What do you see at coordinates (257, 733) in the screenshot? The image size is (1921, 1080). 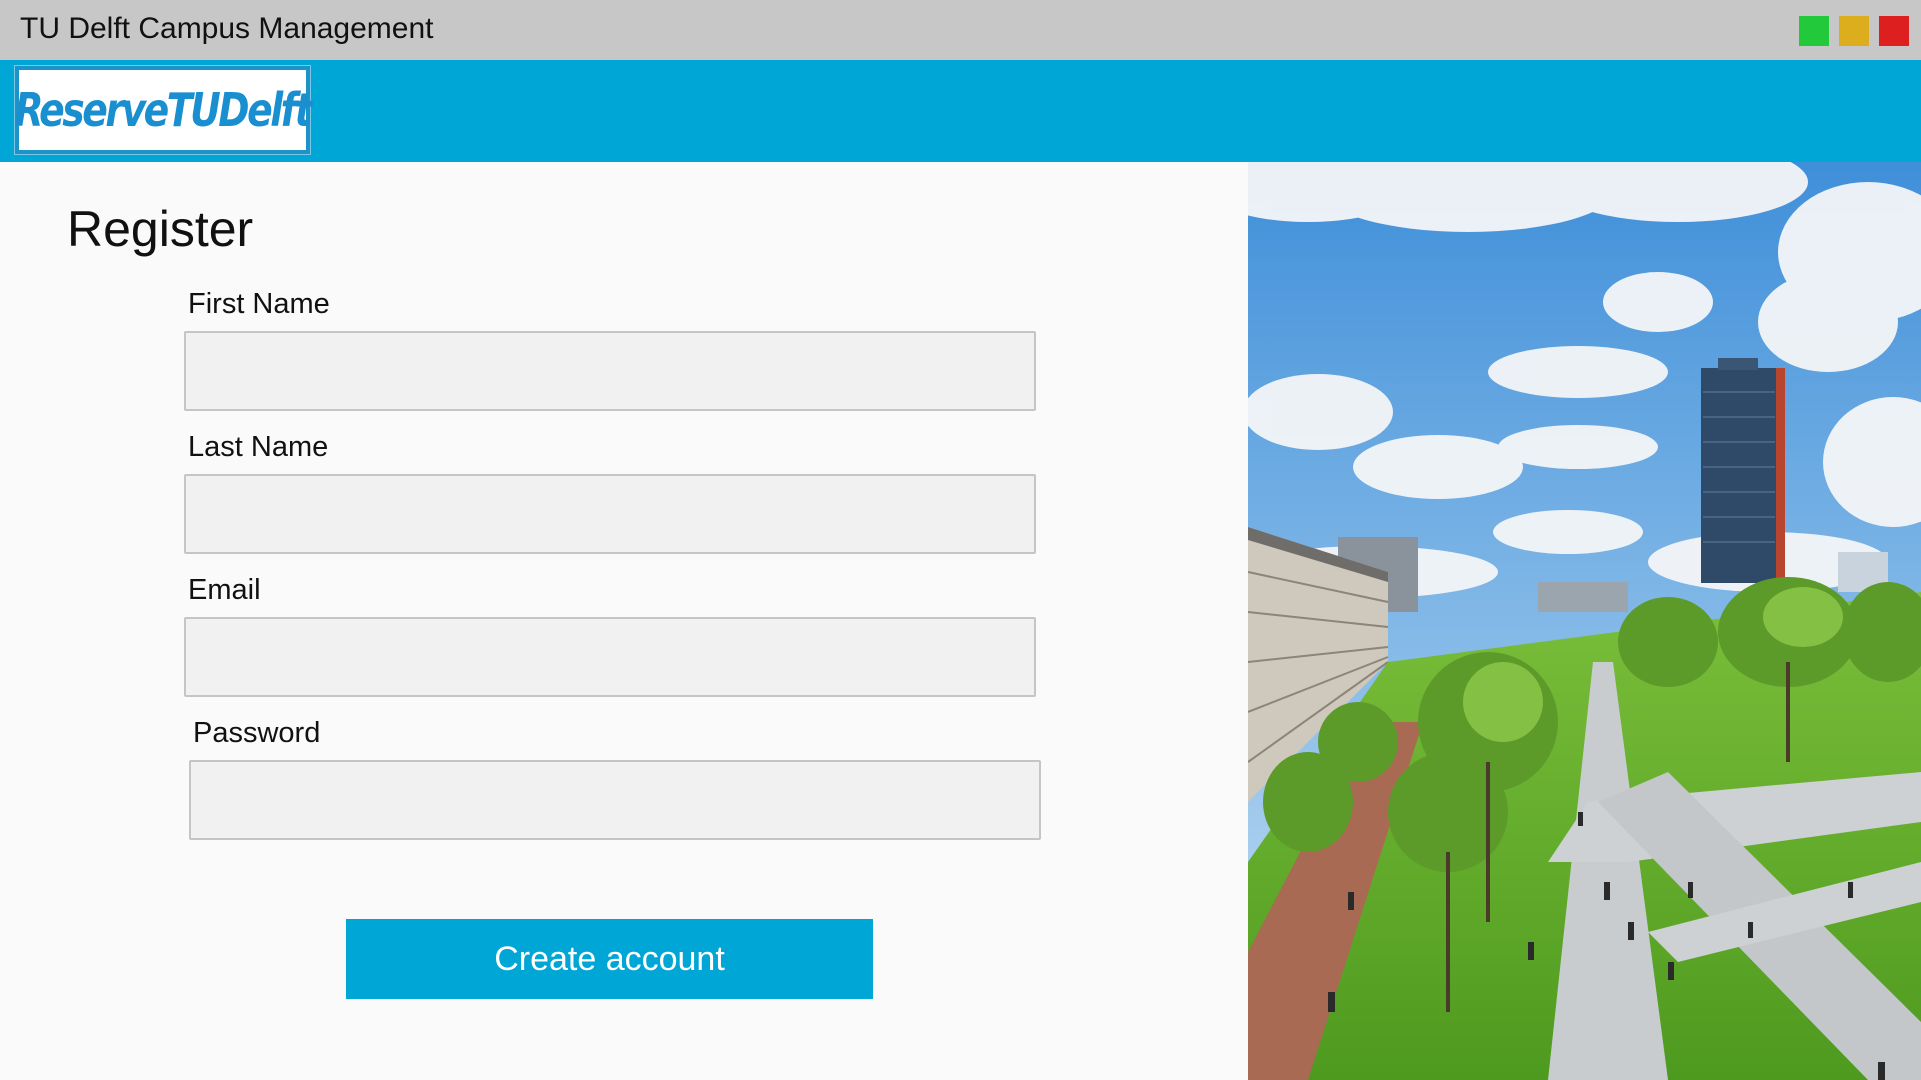 I see `password-label: Password` at bounding box center [257, 733].